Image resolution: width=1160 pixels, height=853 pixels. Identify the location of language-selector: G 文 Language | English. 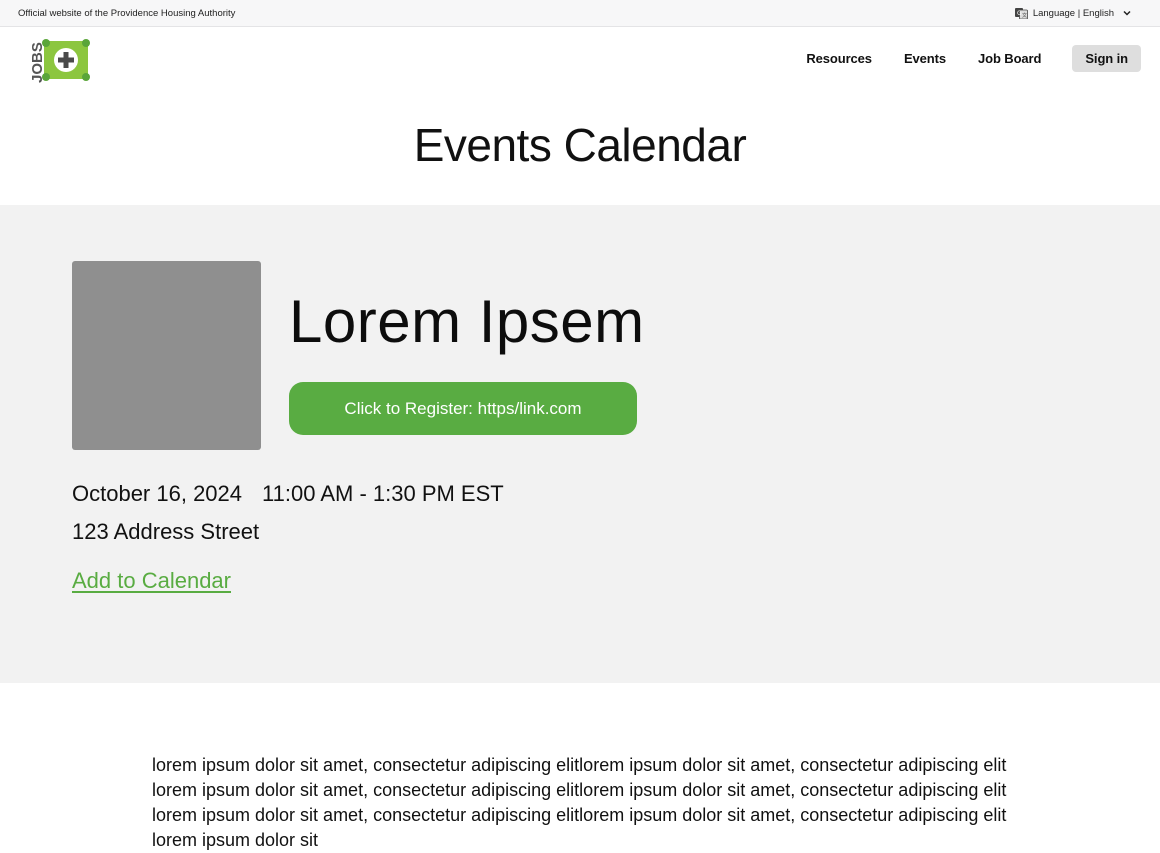
(1073, 13).